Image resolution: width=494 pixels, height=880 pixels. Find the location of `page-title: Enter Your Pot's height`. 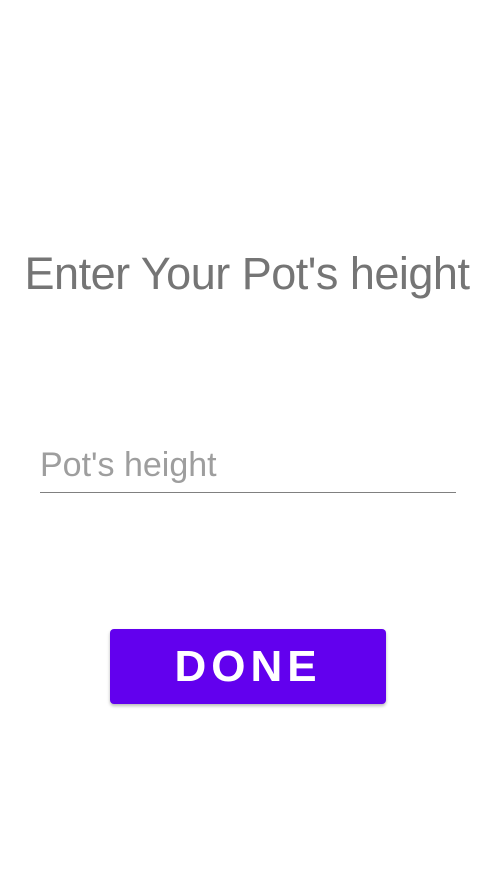

page-title: Enter Your Pot's height is located at coordinates (247, 273).